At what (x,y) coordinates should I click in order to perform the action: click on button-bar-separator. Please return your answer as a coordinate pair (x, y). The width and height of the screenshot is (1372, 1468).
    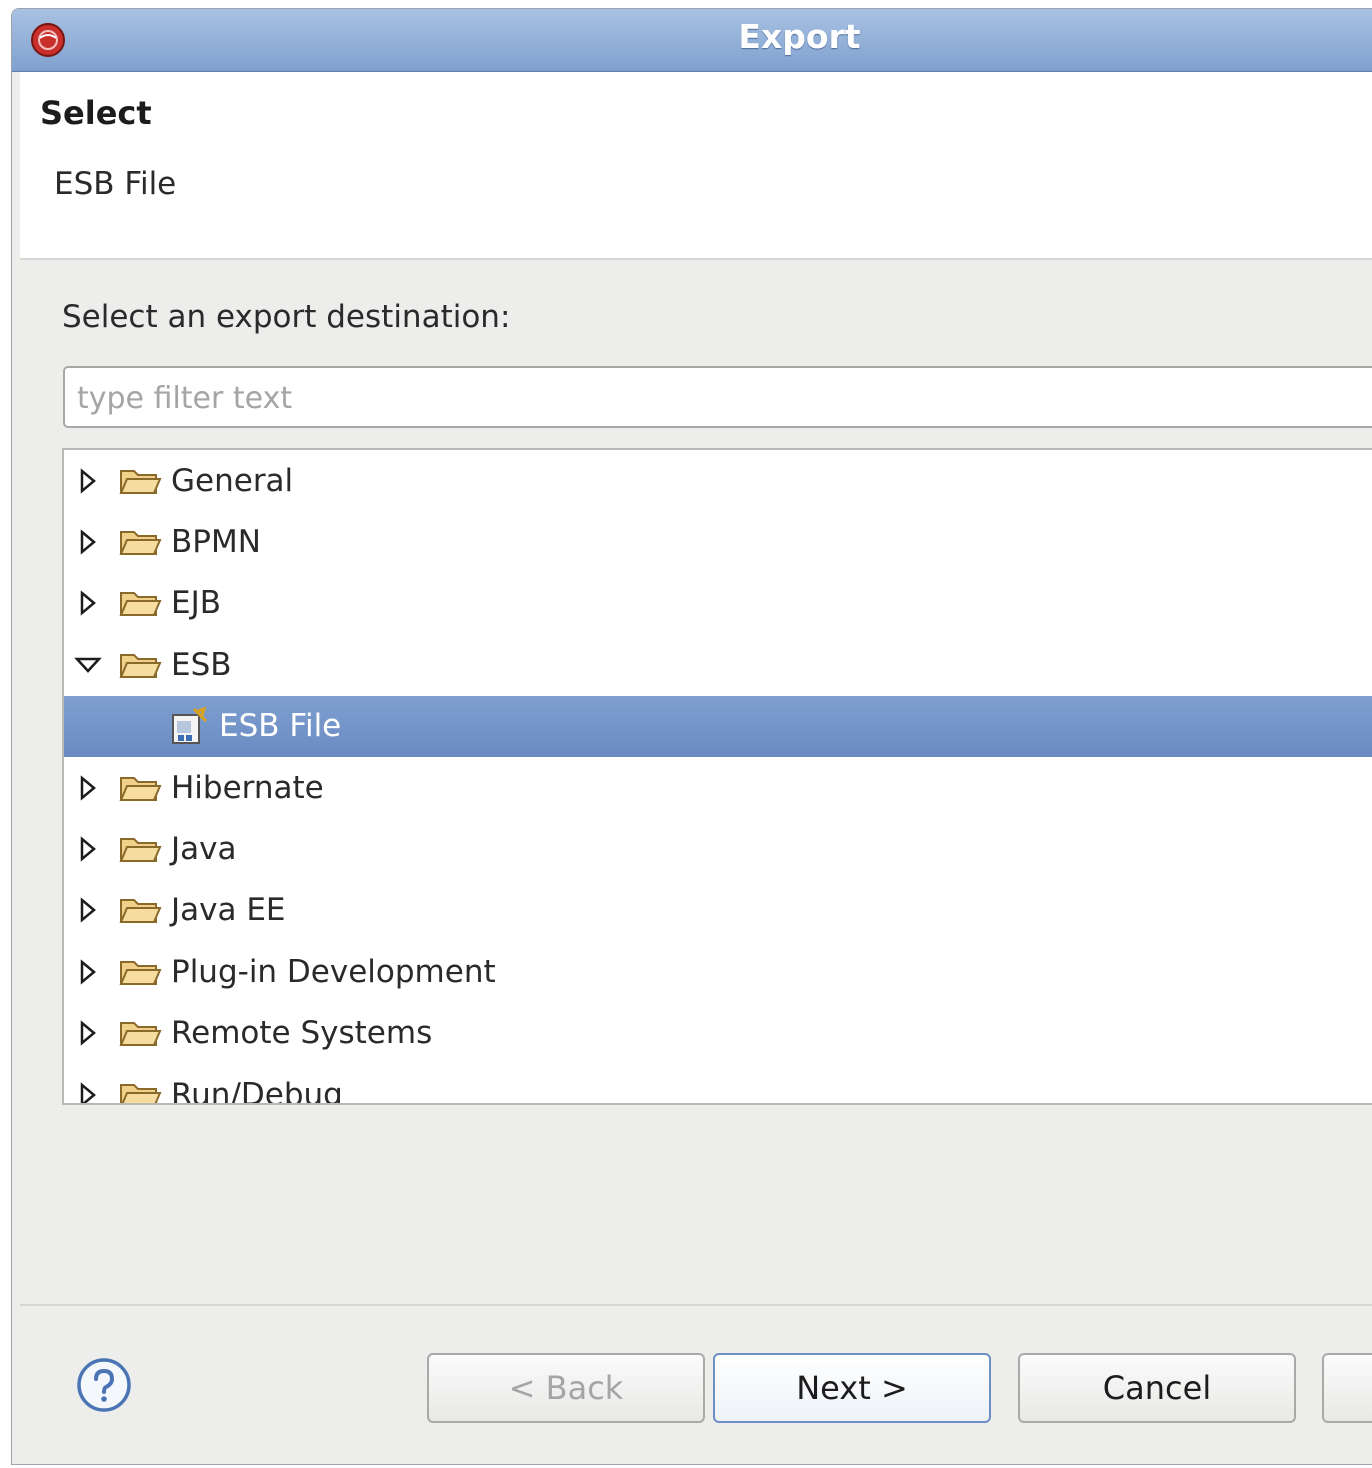
    Looking at the image, I should click on (696, 1305).